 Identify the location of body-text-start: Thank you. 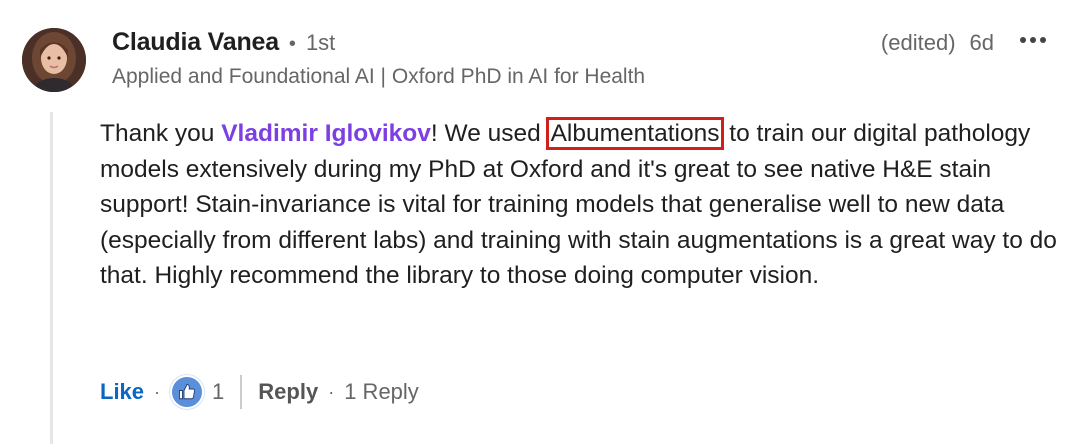
(161, 133).